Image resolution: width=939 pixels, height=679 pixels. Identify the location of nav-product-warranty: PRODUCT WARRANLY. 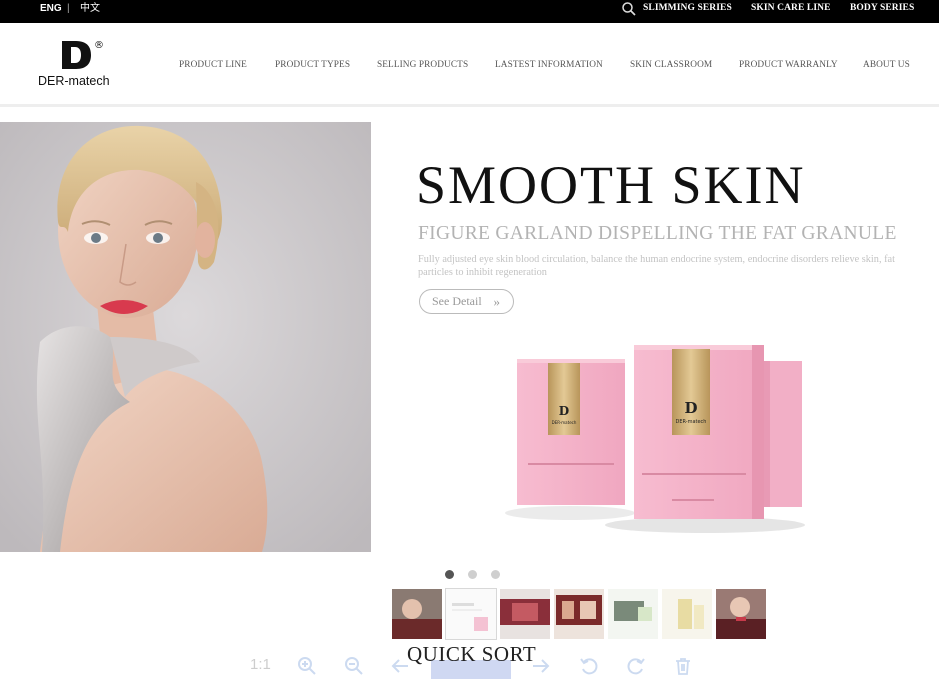
(788, 65).